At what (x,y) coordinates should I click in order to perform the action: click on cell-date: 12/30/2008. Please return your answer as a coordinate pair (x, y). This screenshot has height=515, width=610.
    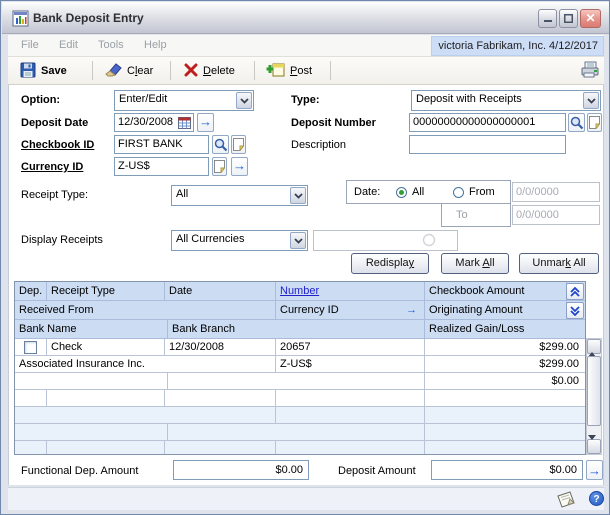
    Looking at the image, I should click on (220, 347).